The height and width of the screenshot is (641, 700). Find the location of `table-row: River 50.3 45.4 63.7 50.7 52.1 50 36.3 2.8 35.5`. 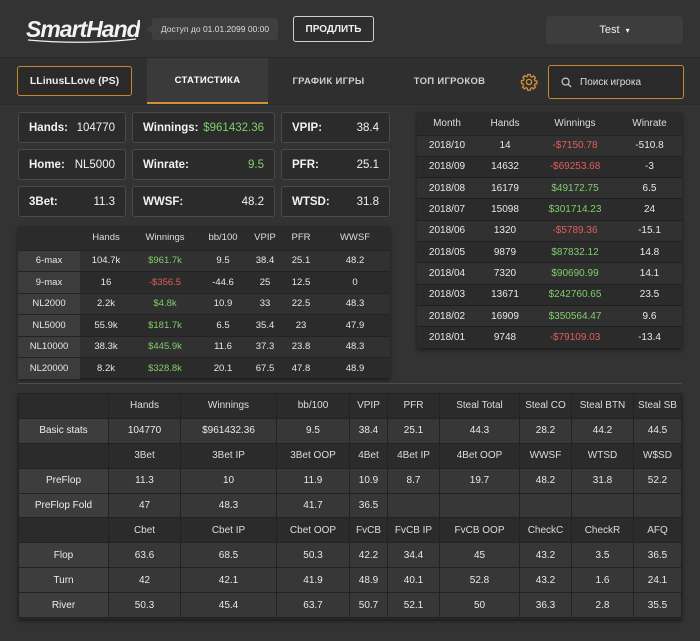

table-row: River 50.3 45.4 63.7 50.7 52.1 50 36.3 2.8 35.5 is located at coordinates (350, 605).